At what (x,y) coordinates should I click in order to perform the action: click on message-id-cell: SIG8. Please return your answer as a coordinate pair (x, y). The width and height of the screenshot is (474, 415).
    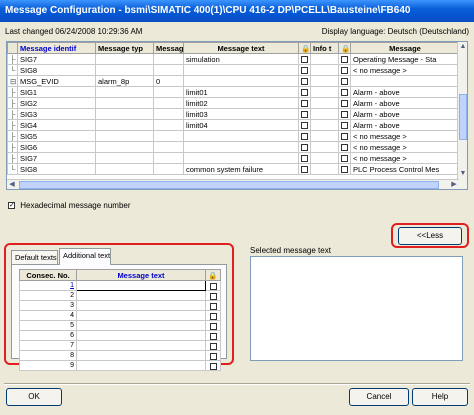
    Looking at the image, I should click on (56, 70).